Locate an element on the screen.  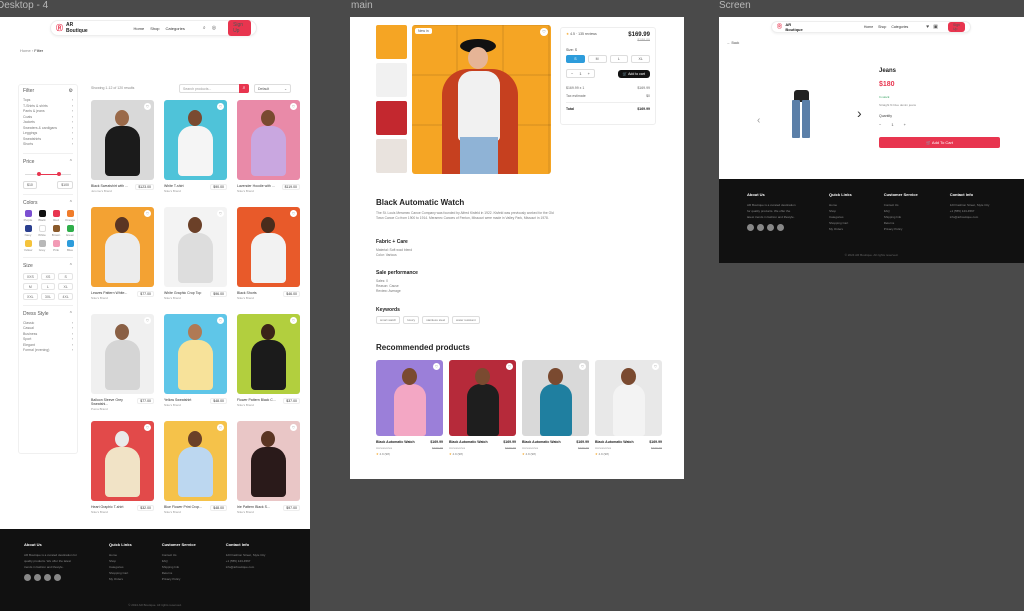
youtube-icon is located at coordinates (57, 577).